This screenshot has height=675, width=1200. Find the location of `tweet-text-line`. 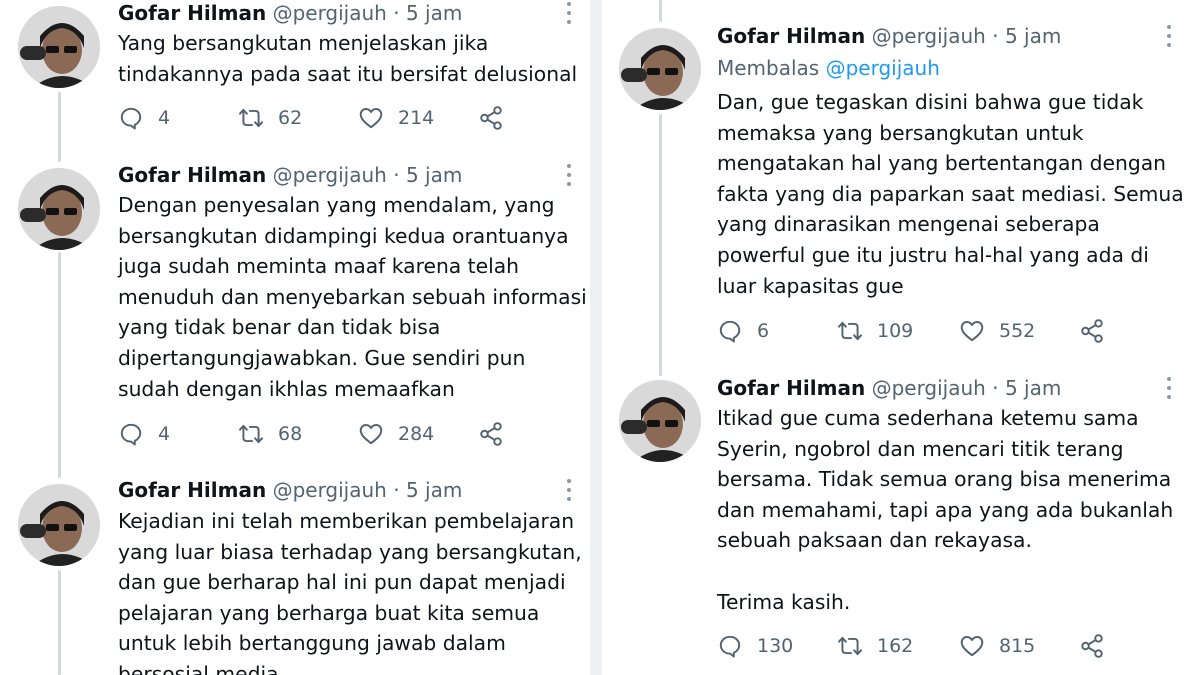

tweet-text-line is located at coordinates (945, 571).